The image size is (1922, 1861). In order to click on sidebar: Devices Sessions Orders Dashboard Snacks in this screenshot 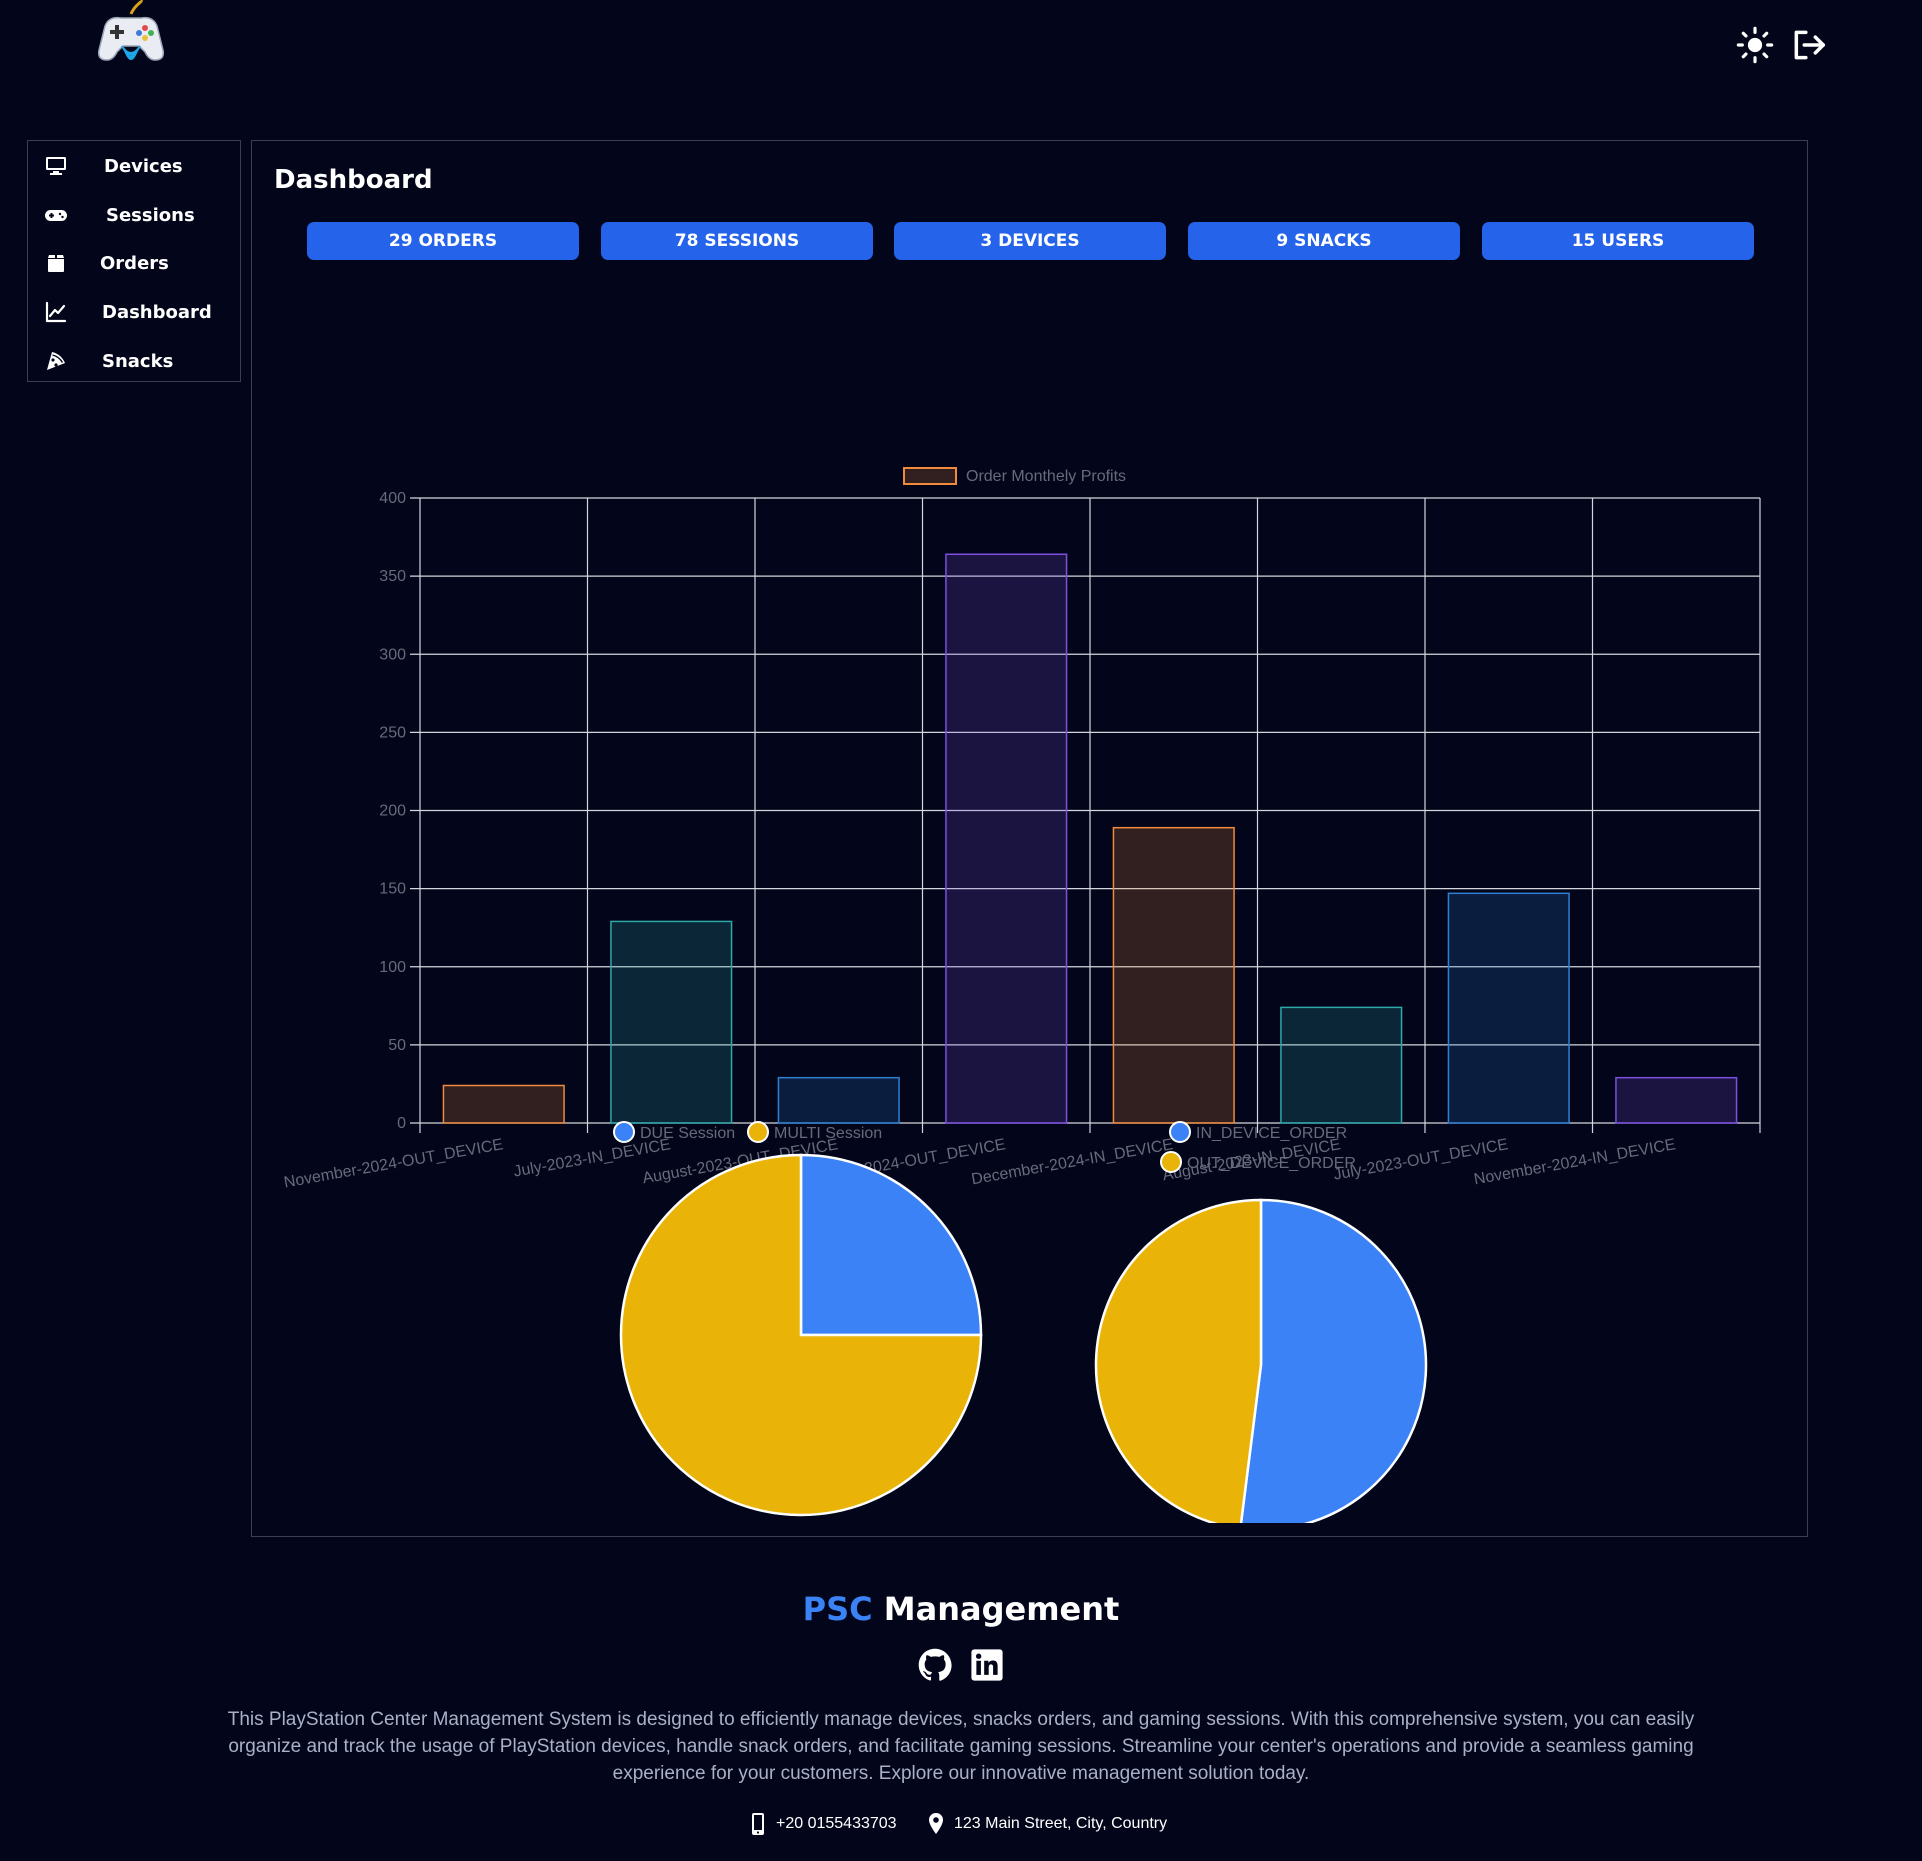, I will do `click(134, 261)`.